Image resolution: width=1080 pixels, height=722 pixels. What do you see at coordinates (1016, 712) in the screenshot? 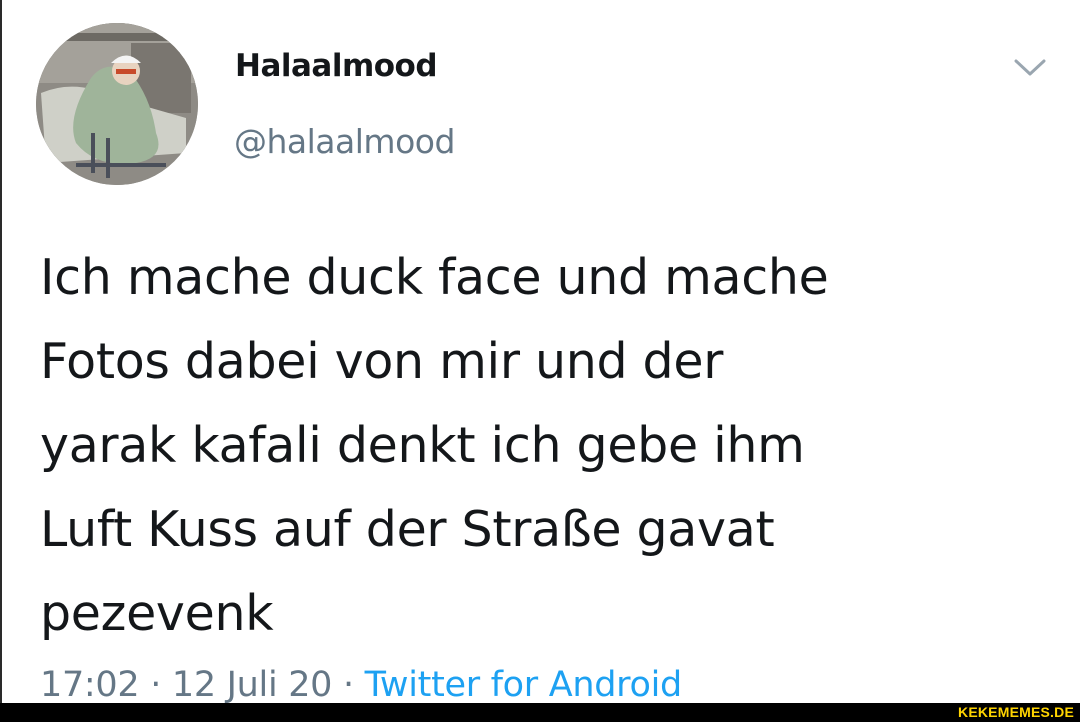
I see `watermark-text: KEKEMEMES.DE` at bounding box center [1016, 712].